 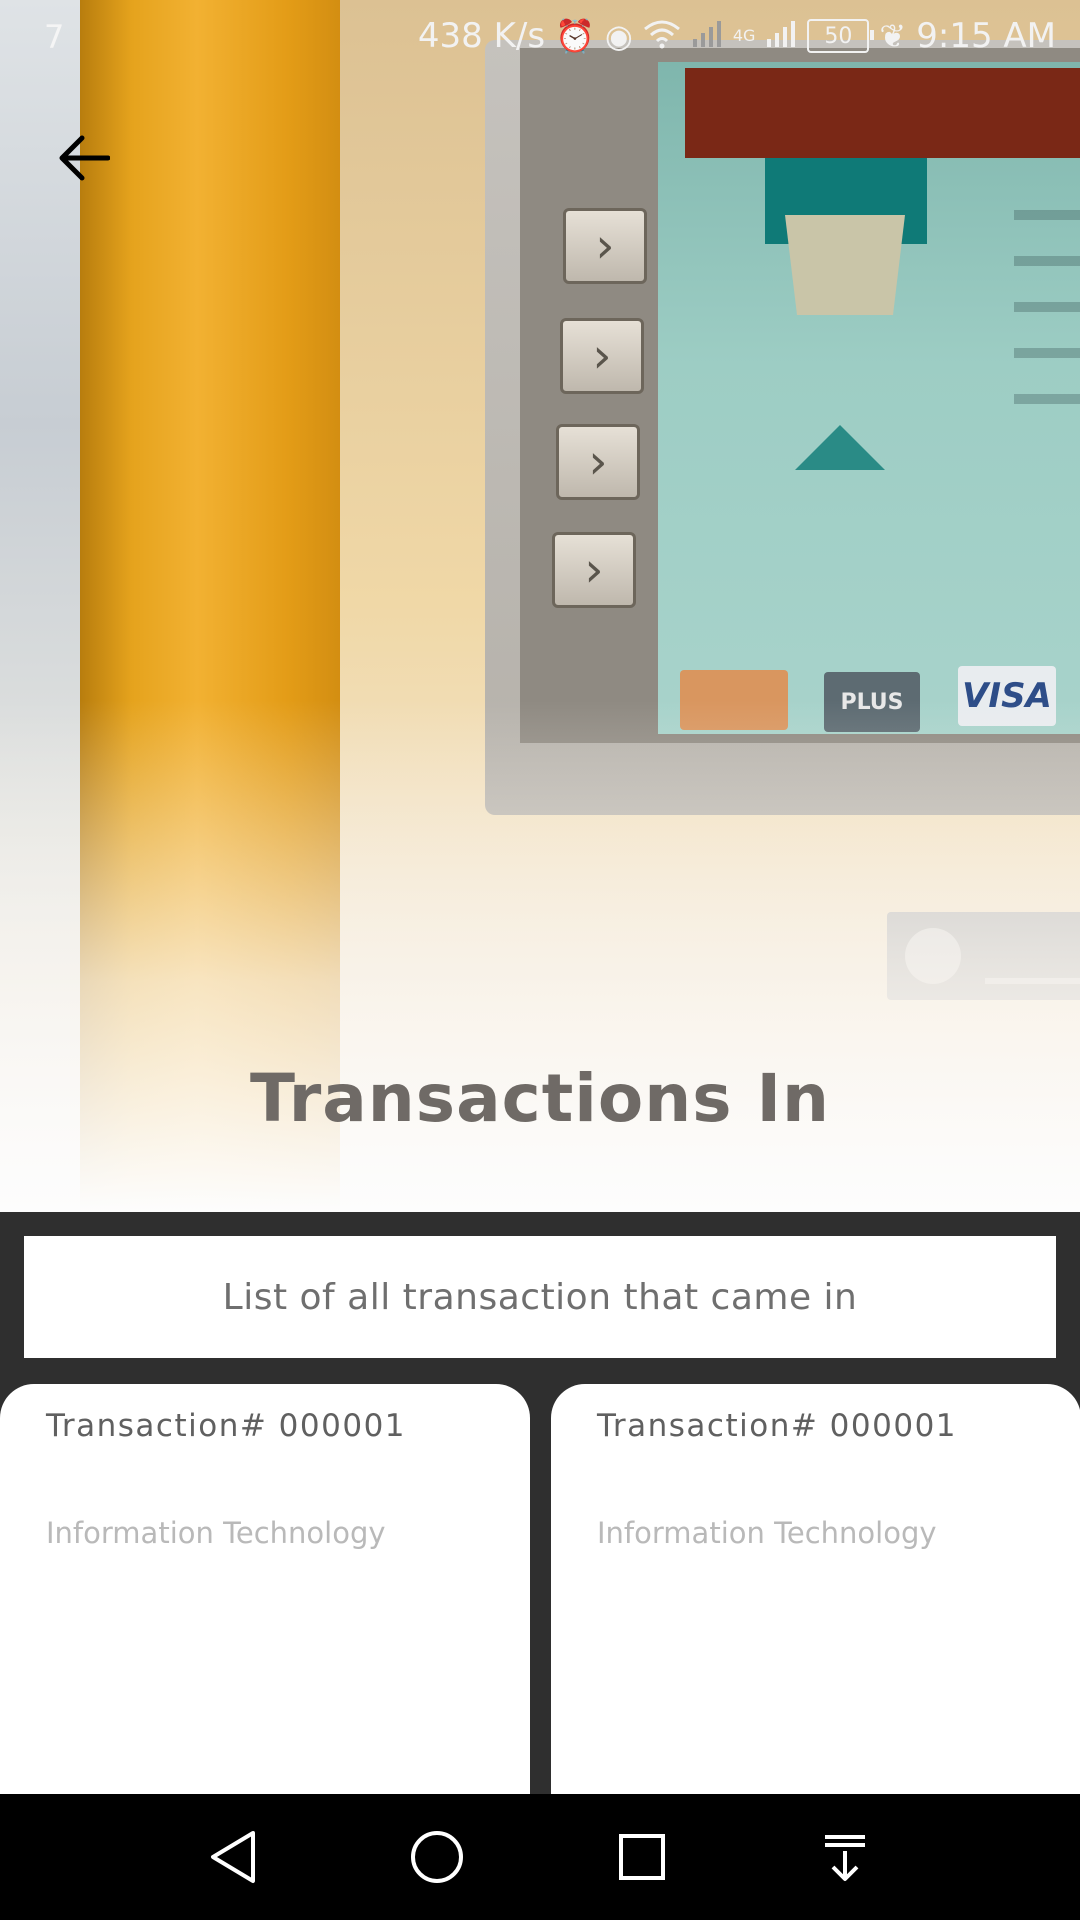 I want to click on home-circle-icon, so click(x=437, y=1857).